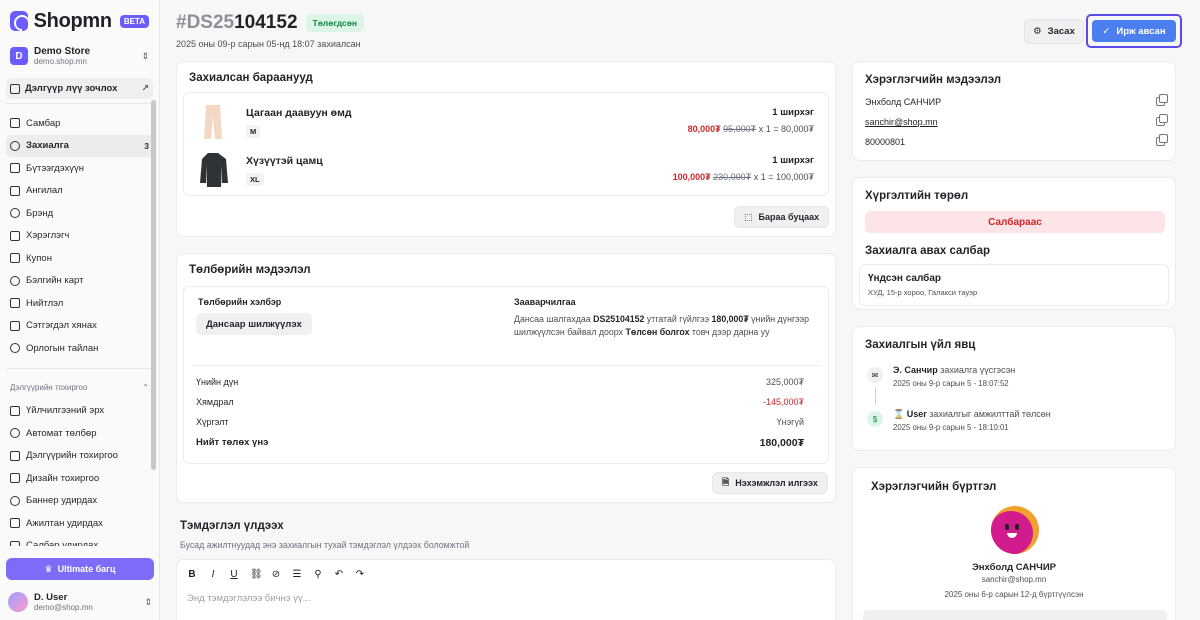 This screenshot has width=1200, height=620. Describe the element at coordinates (145, 387) in the screenshot. I see `chevron-up-icon: ⌃` at that location.